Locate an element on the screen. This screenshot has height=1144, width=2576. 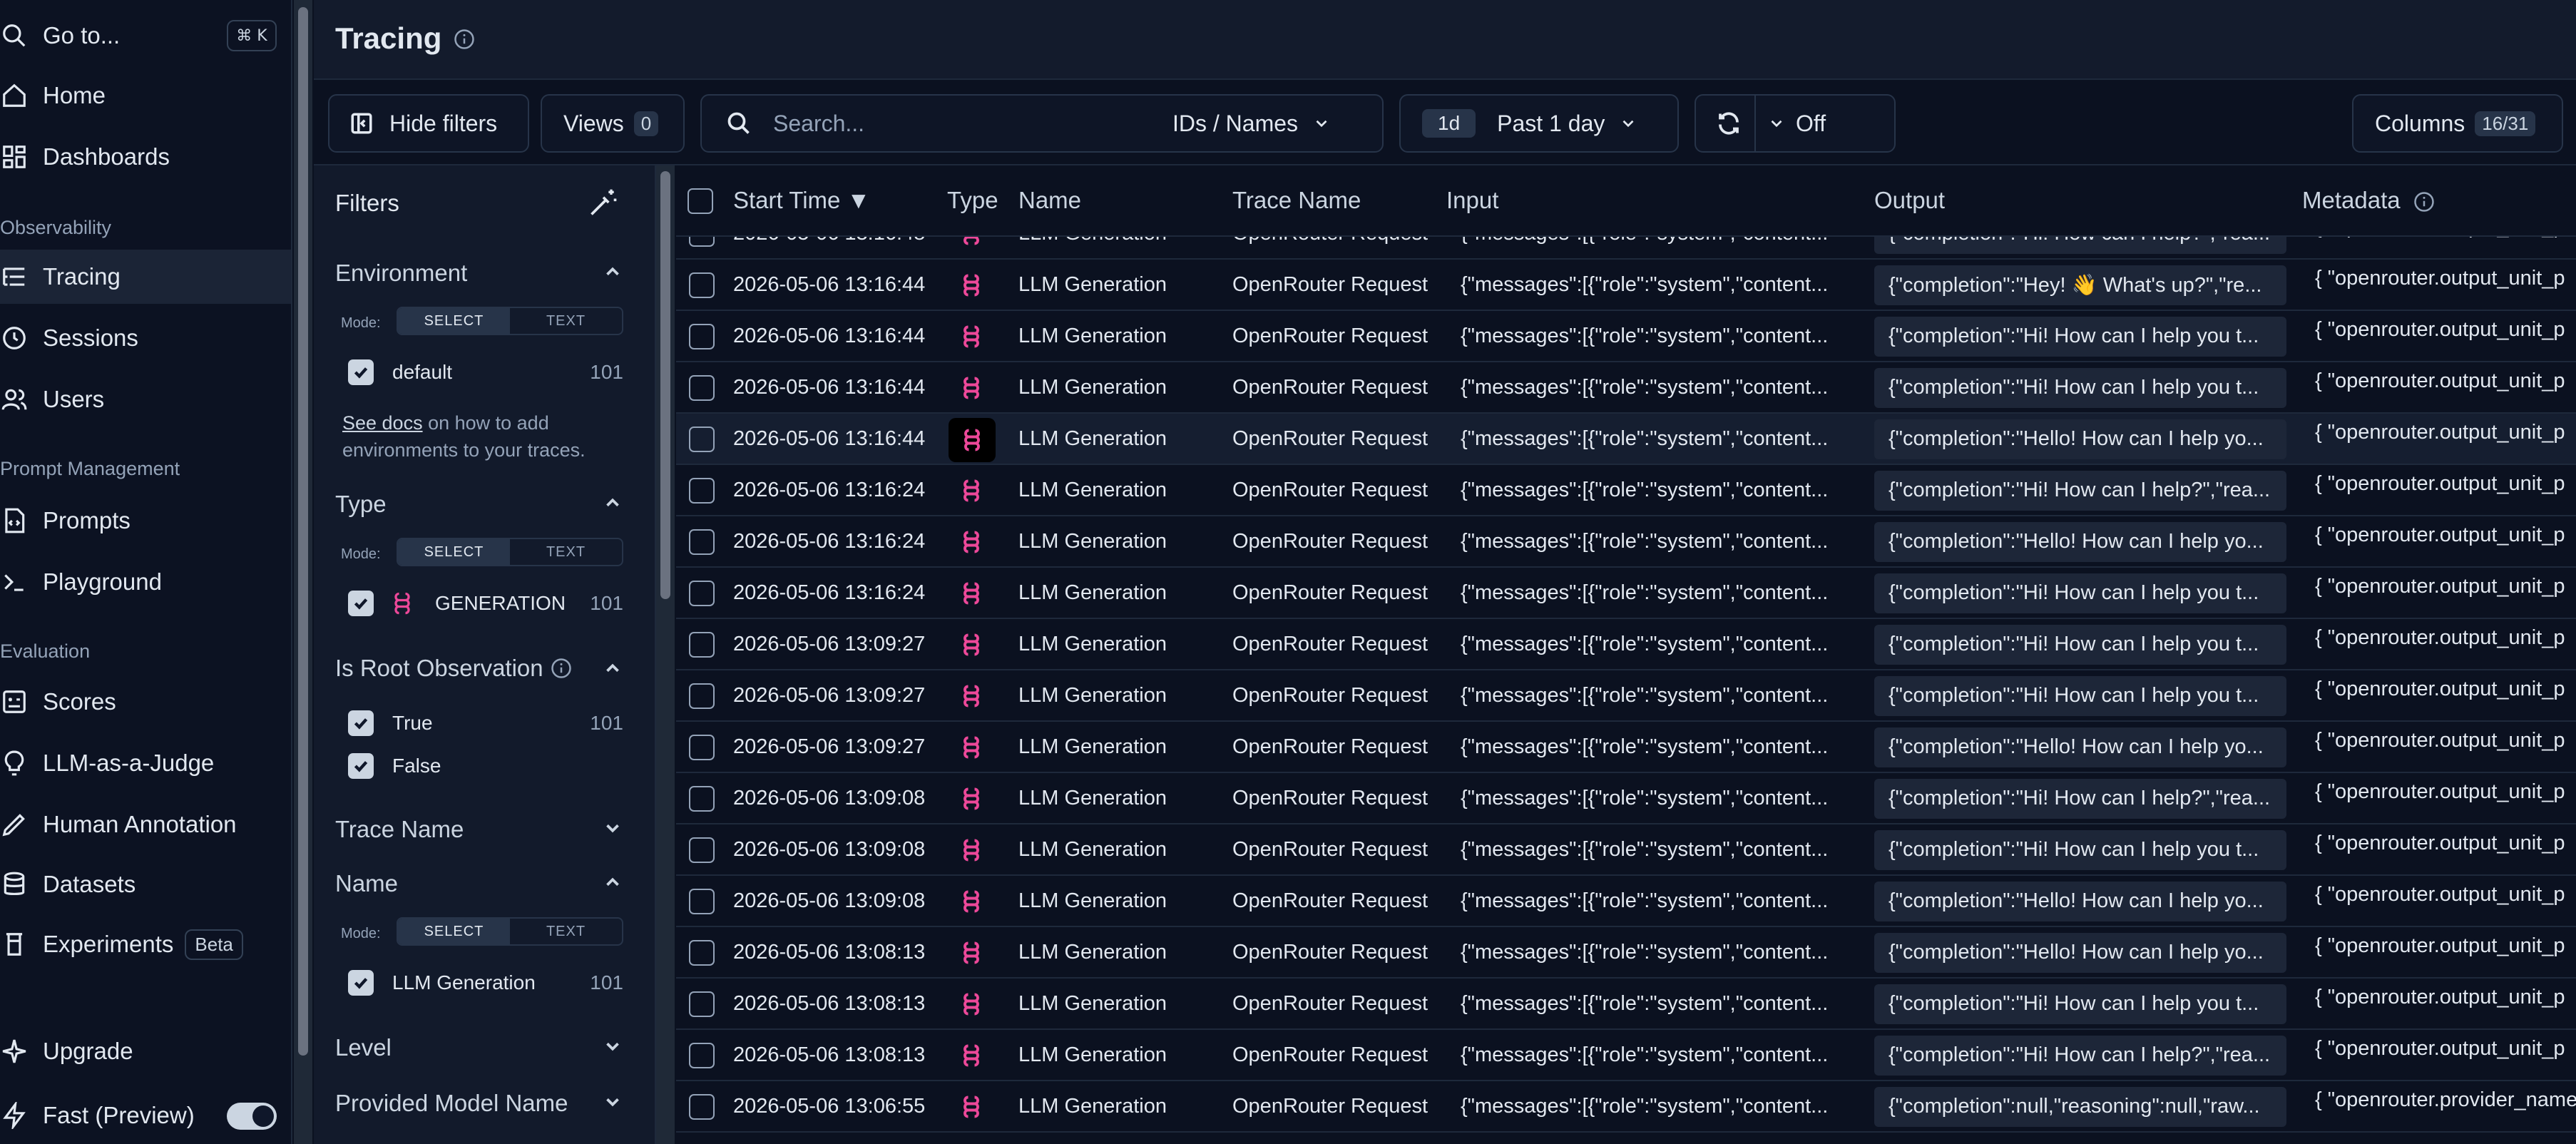
sidebar-item-sessions: Sessions is located at coordinates (69, 338).